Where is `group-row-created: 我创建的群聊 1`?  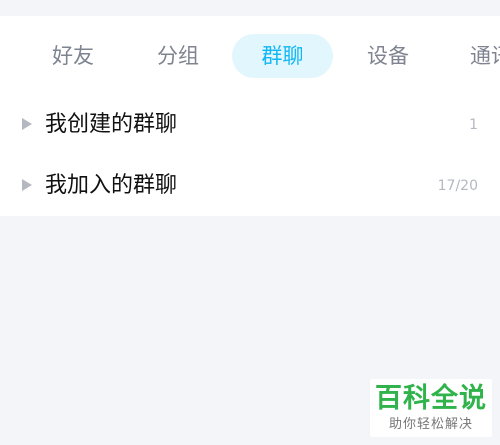 group-row-created: 我创建的群聊 1 is located at coordinates (250, 125).